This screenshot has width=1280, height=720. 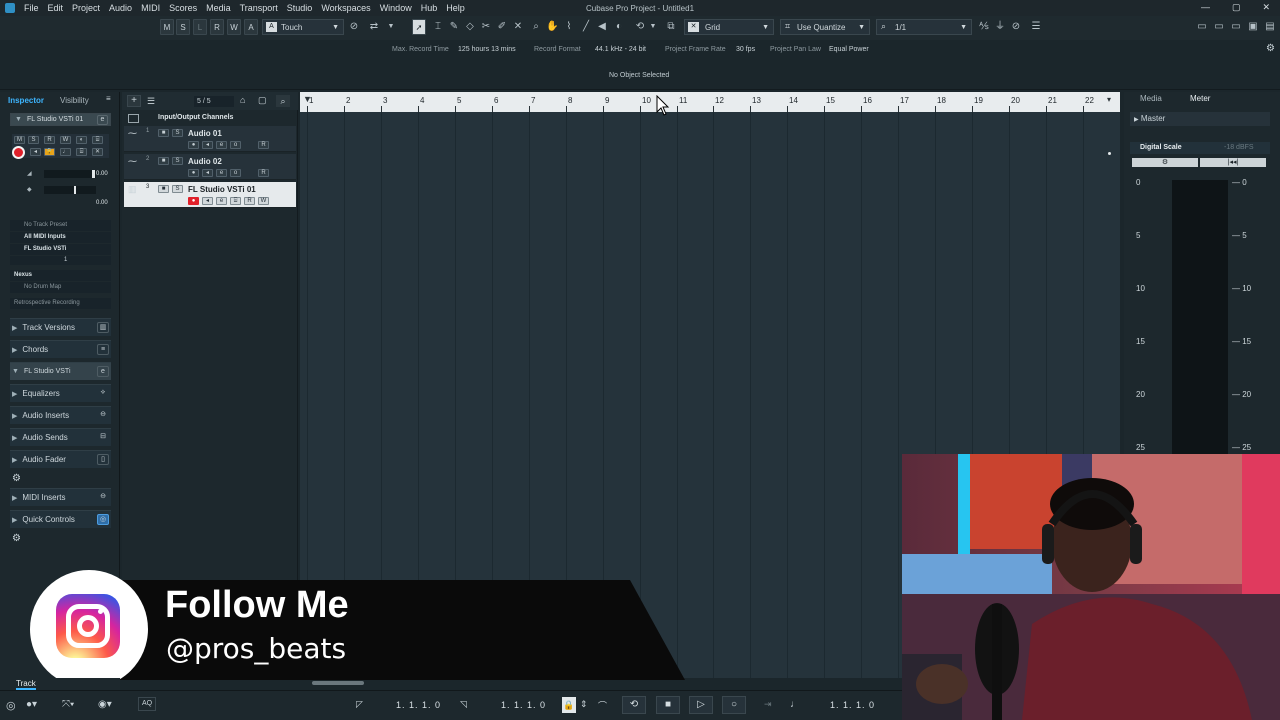 I want to click on frame-rate-value: 30 fps, so click(x=745, y=49).